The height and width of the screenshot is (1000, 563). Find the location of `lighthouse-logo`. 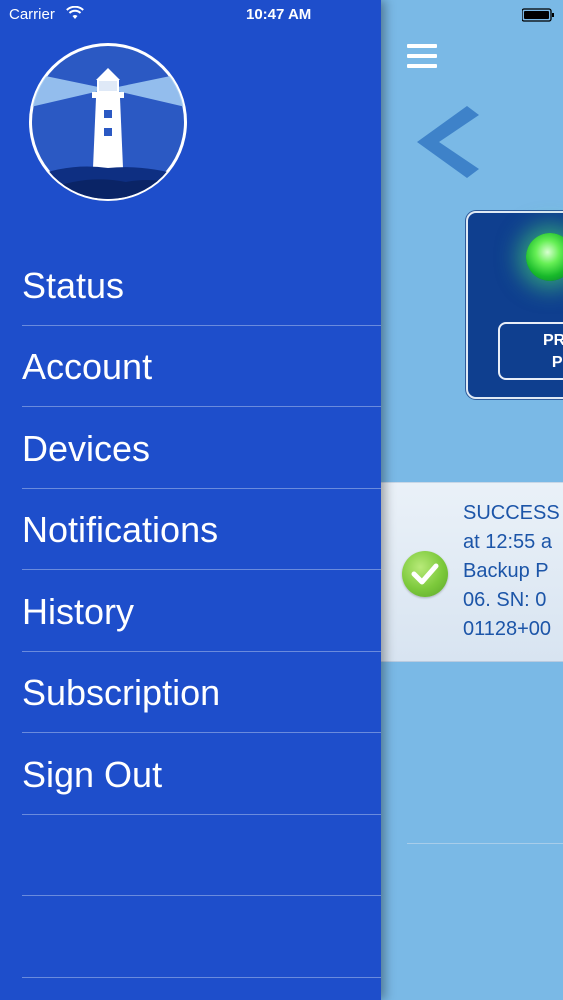

lighthouse-logo is located at coordinates (108, 122).